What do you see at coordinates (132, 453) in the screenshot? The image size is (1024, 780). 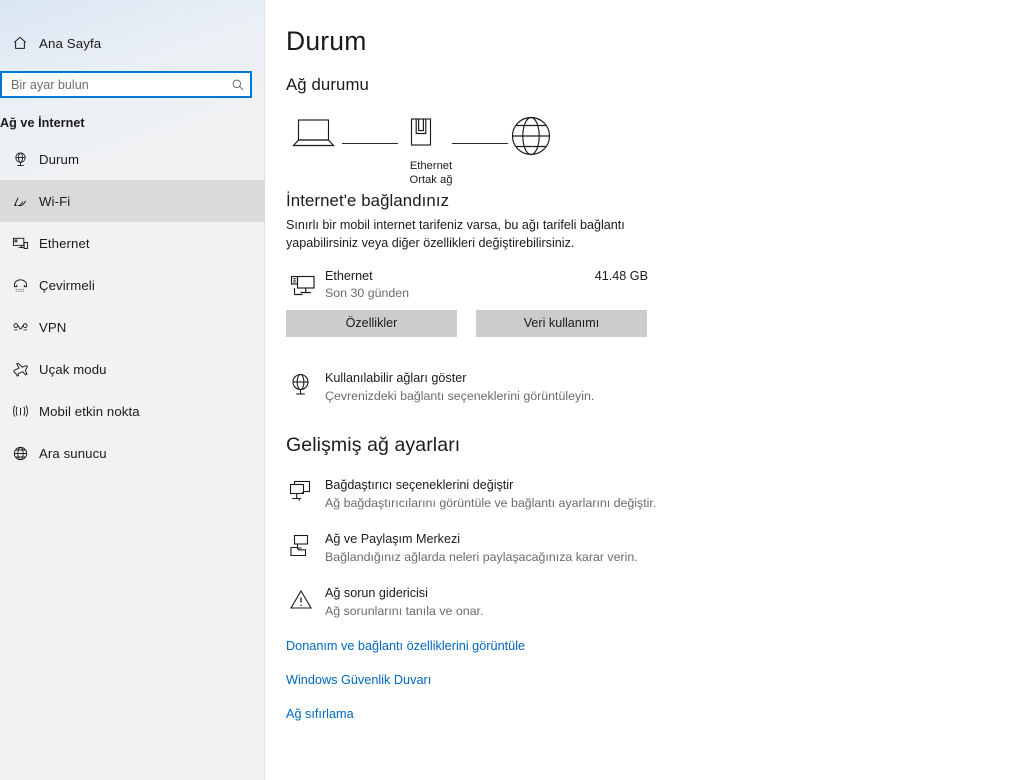 I see `sidebar-item-ara-sunucu: Ara sunucu` at bounding box center [132, 453].